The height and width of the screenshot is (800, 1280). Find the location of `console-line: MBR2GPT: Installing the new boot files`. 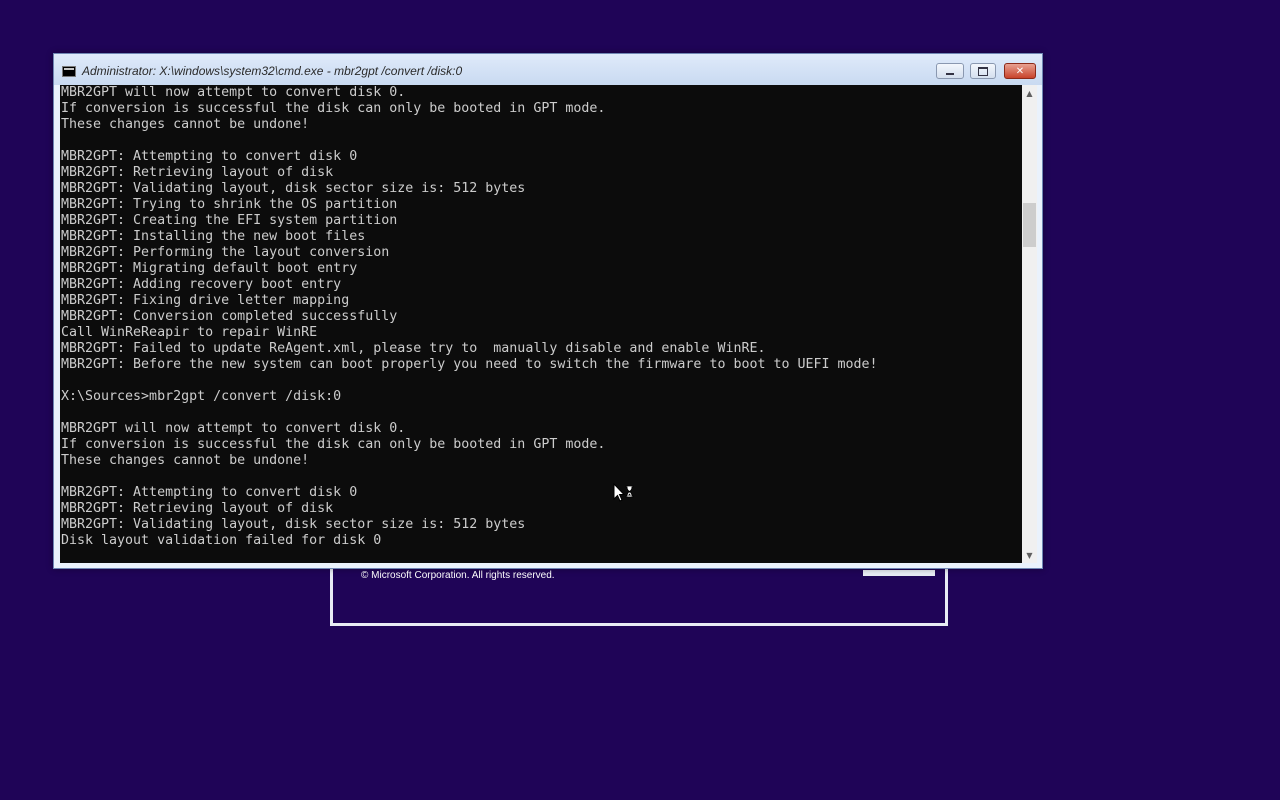

console-line: MBR2GPT: Installing the new boot files is located at coordinates (213, 236).